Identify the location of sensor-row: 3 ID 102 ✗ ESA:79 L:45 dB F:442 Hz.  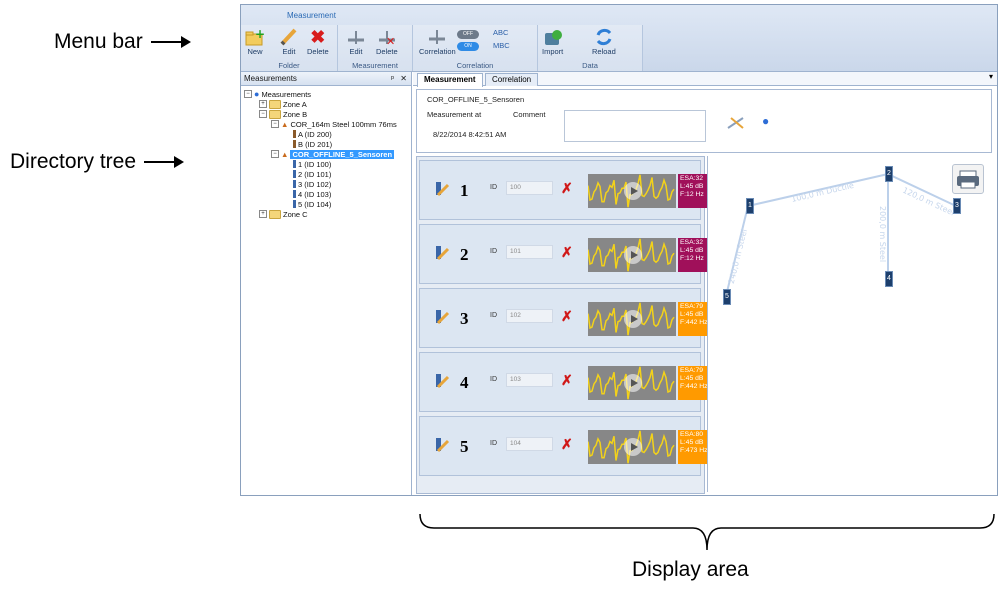
(565, 318).